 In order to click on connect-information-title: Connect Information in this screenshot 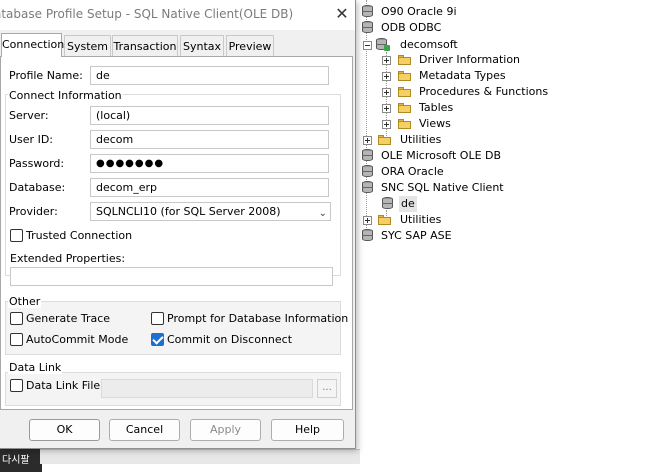, I will do `click(65, 95)`.